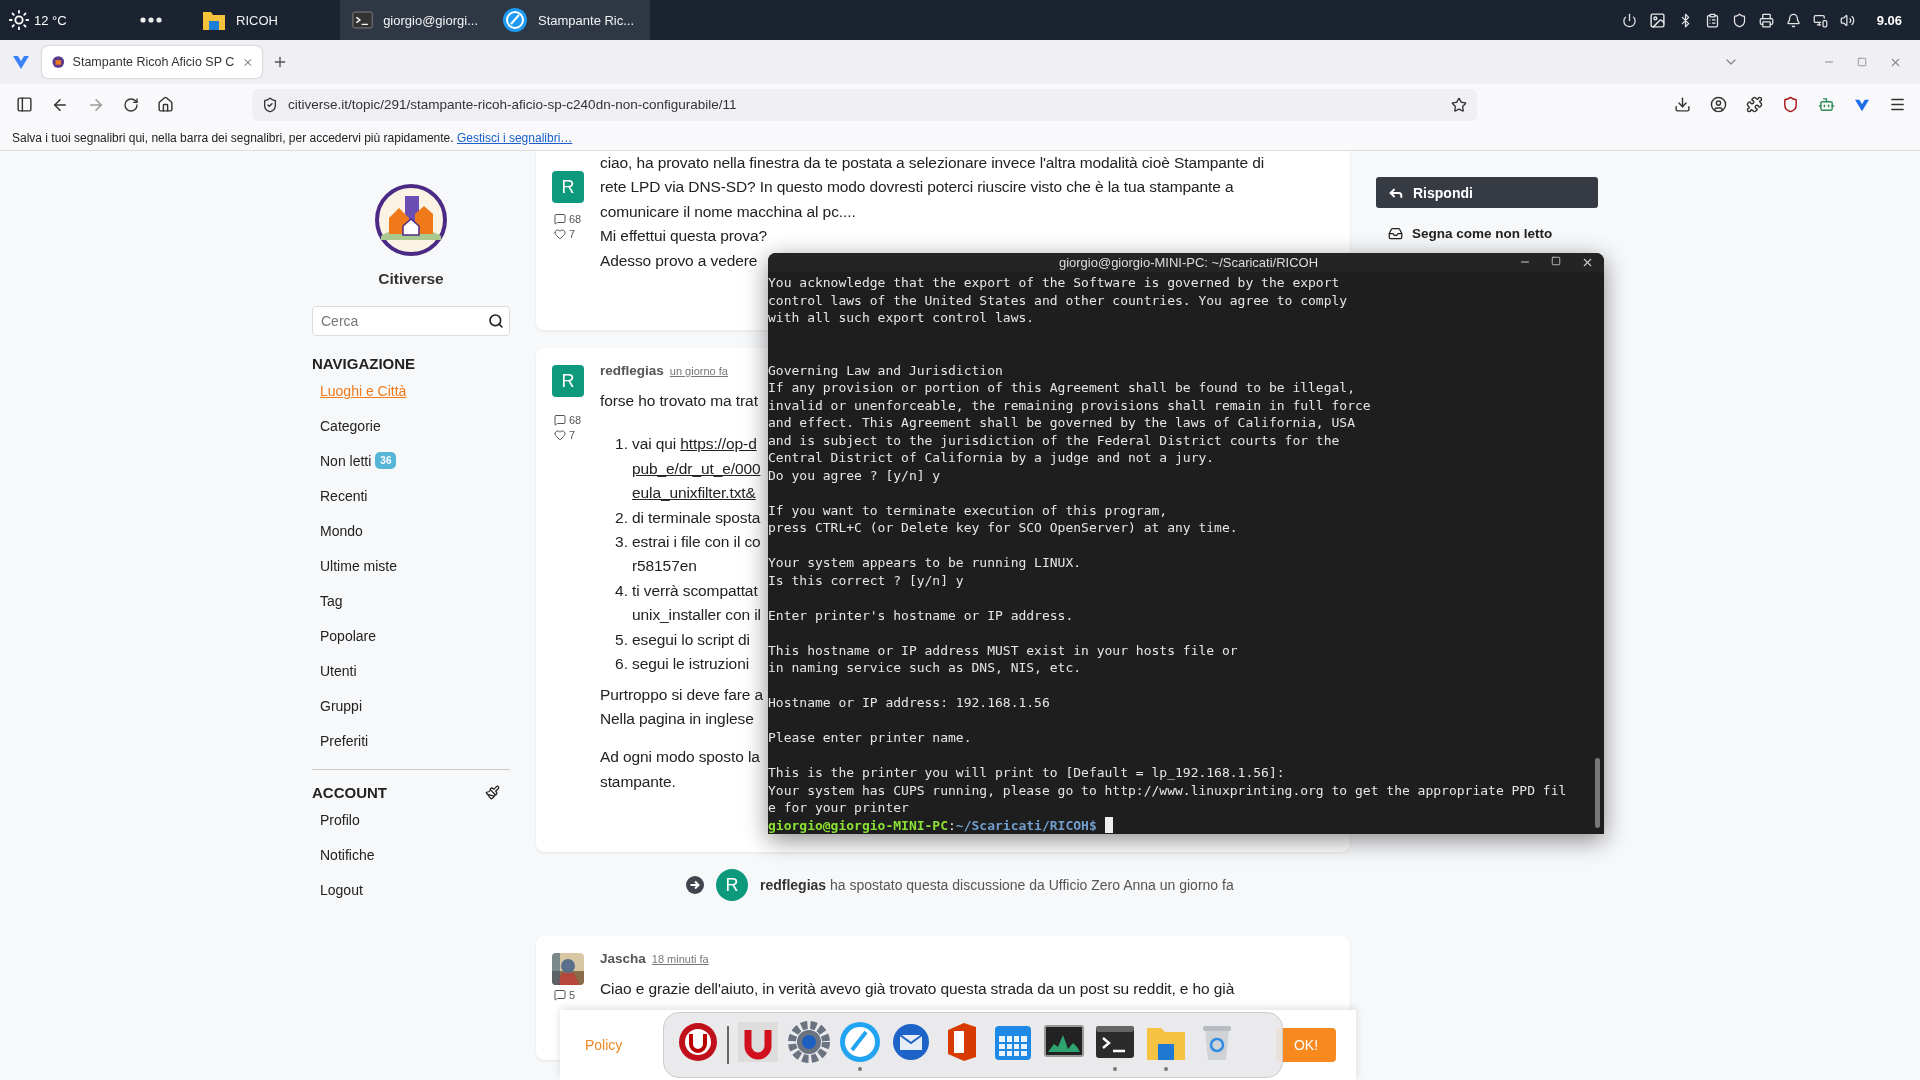 Image resolution: width=1920 pixels, height=1080 pixels. Describe the element at coordinates (925, 563) in the screenshot. I see `terminal-line: Your system appears to be running LINUX.` at that location.